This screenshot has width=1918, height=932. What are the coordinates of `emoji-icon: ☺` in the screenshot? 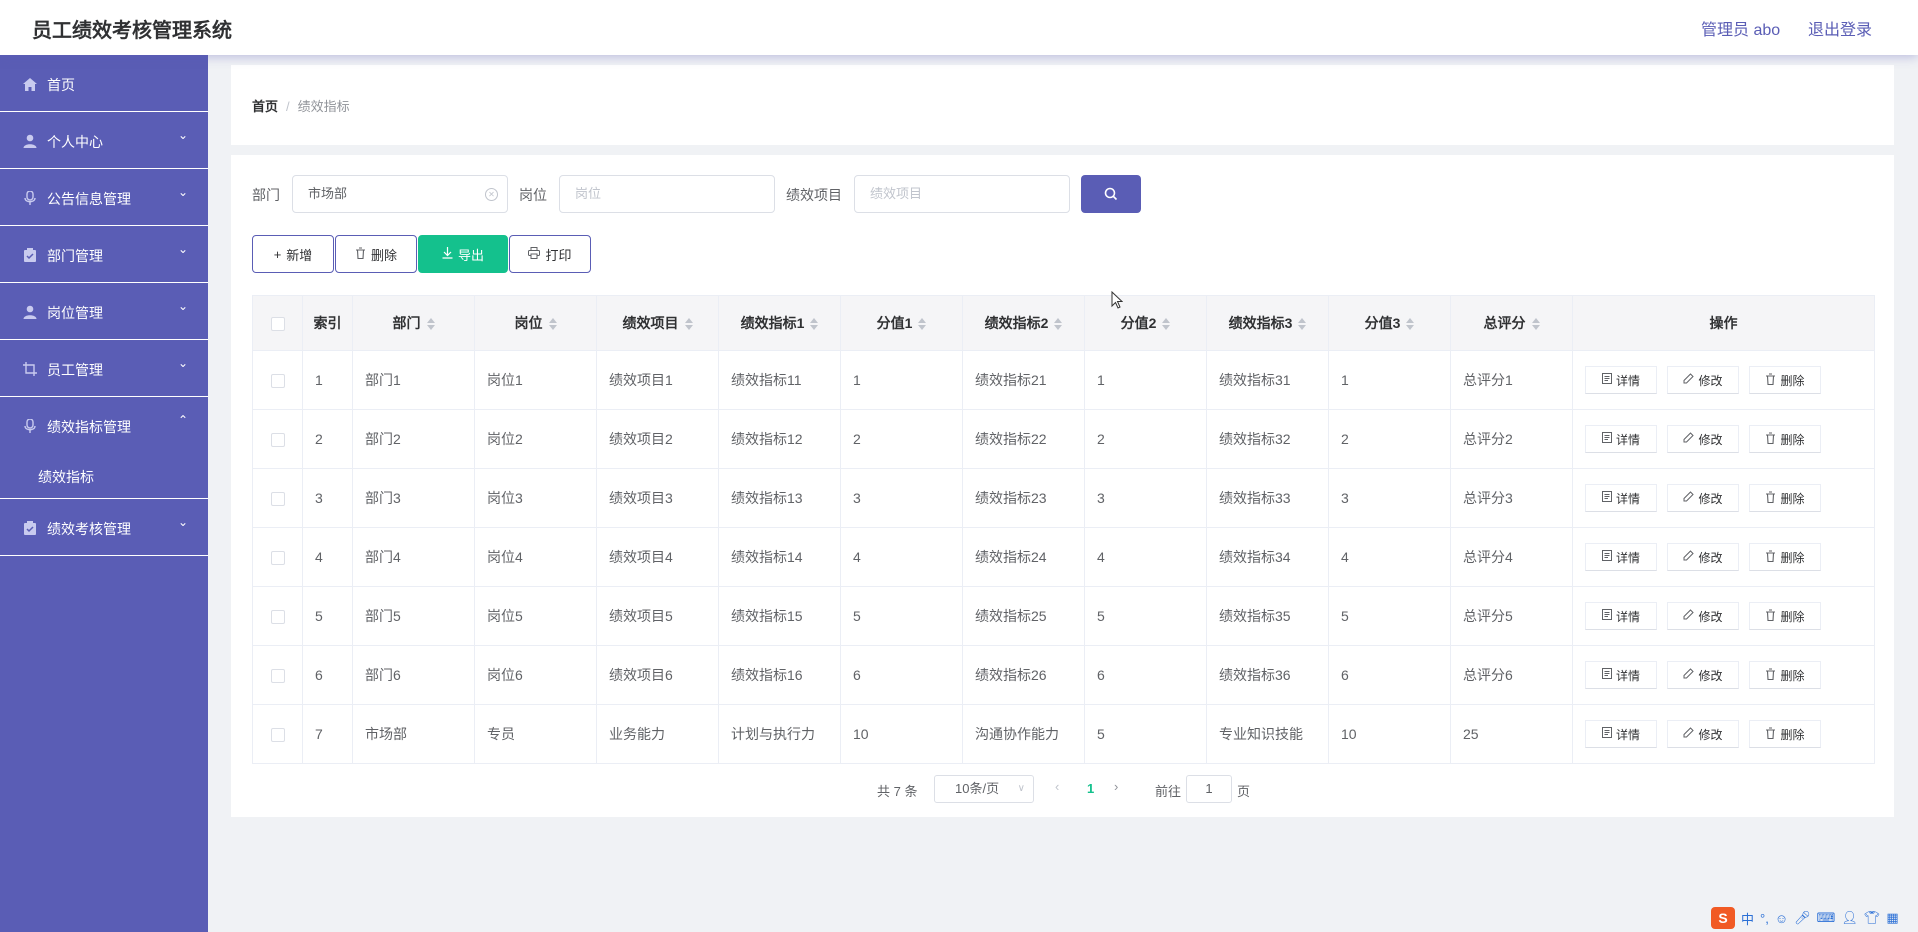 It's located at (1781, 918).